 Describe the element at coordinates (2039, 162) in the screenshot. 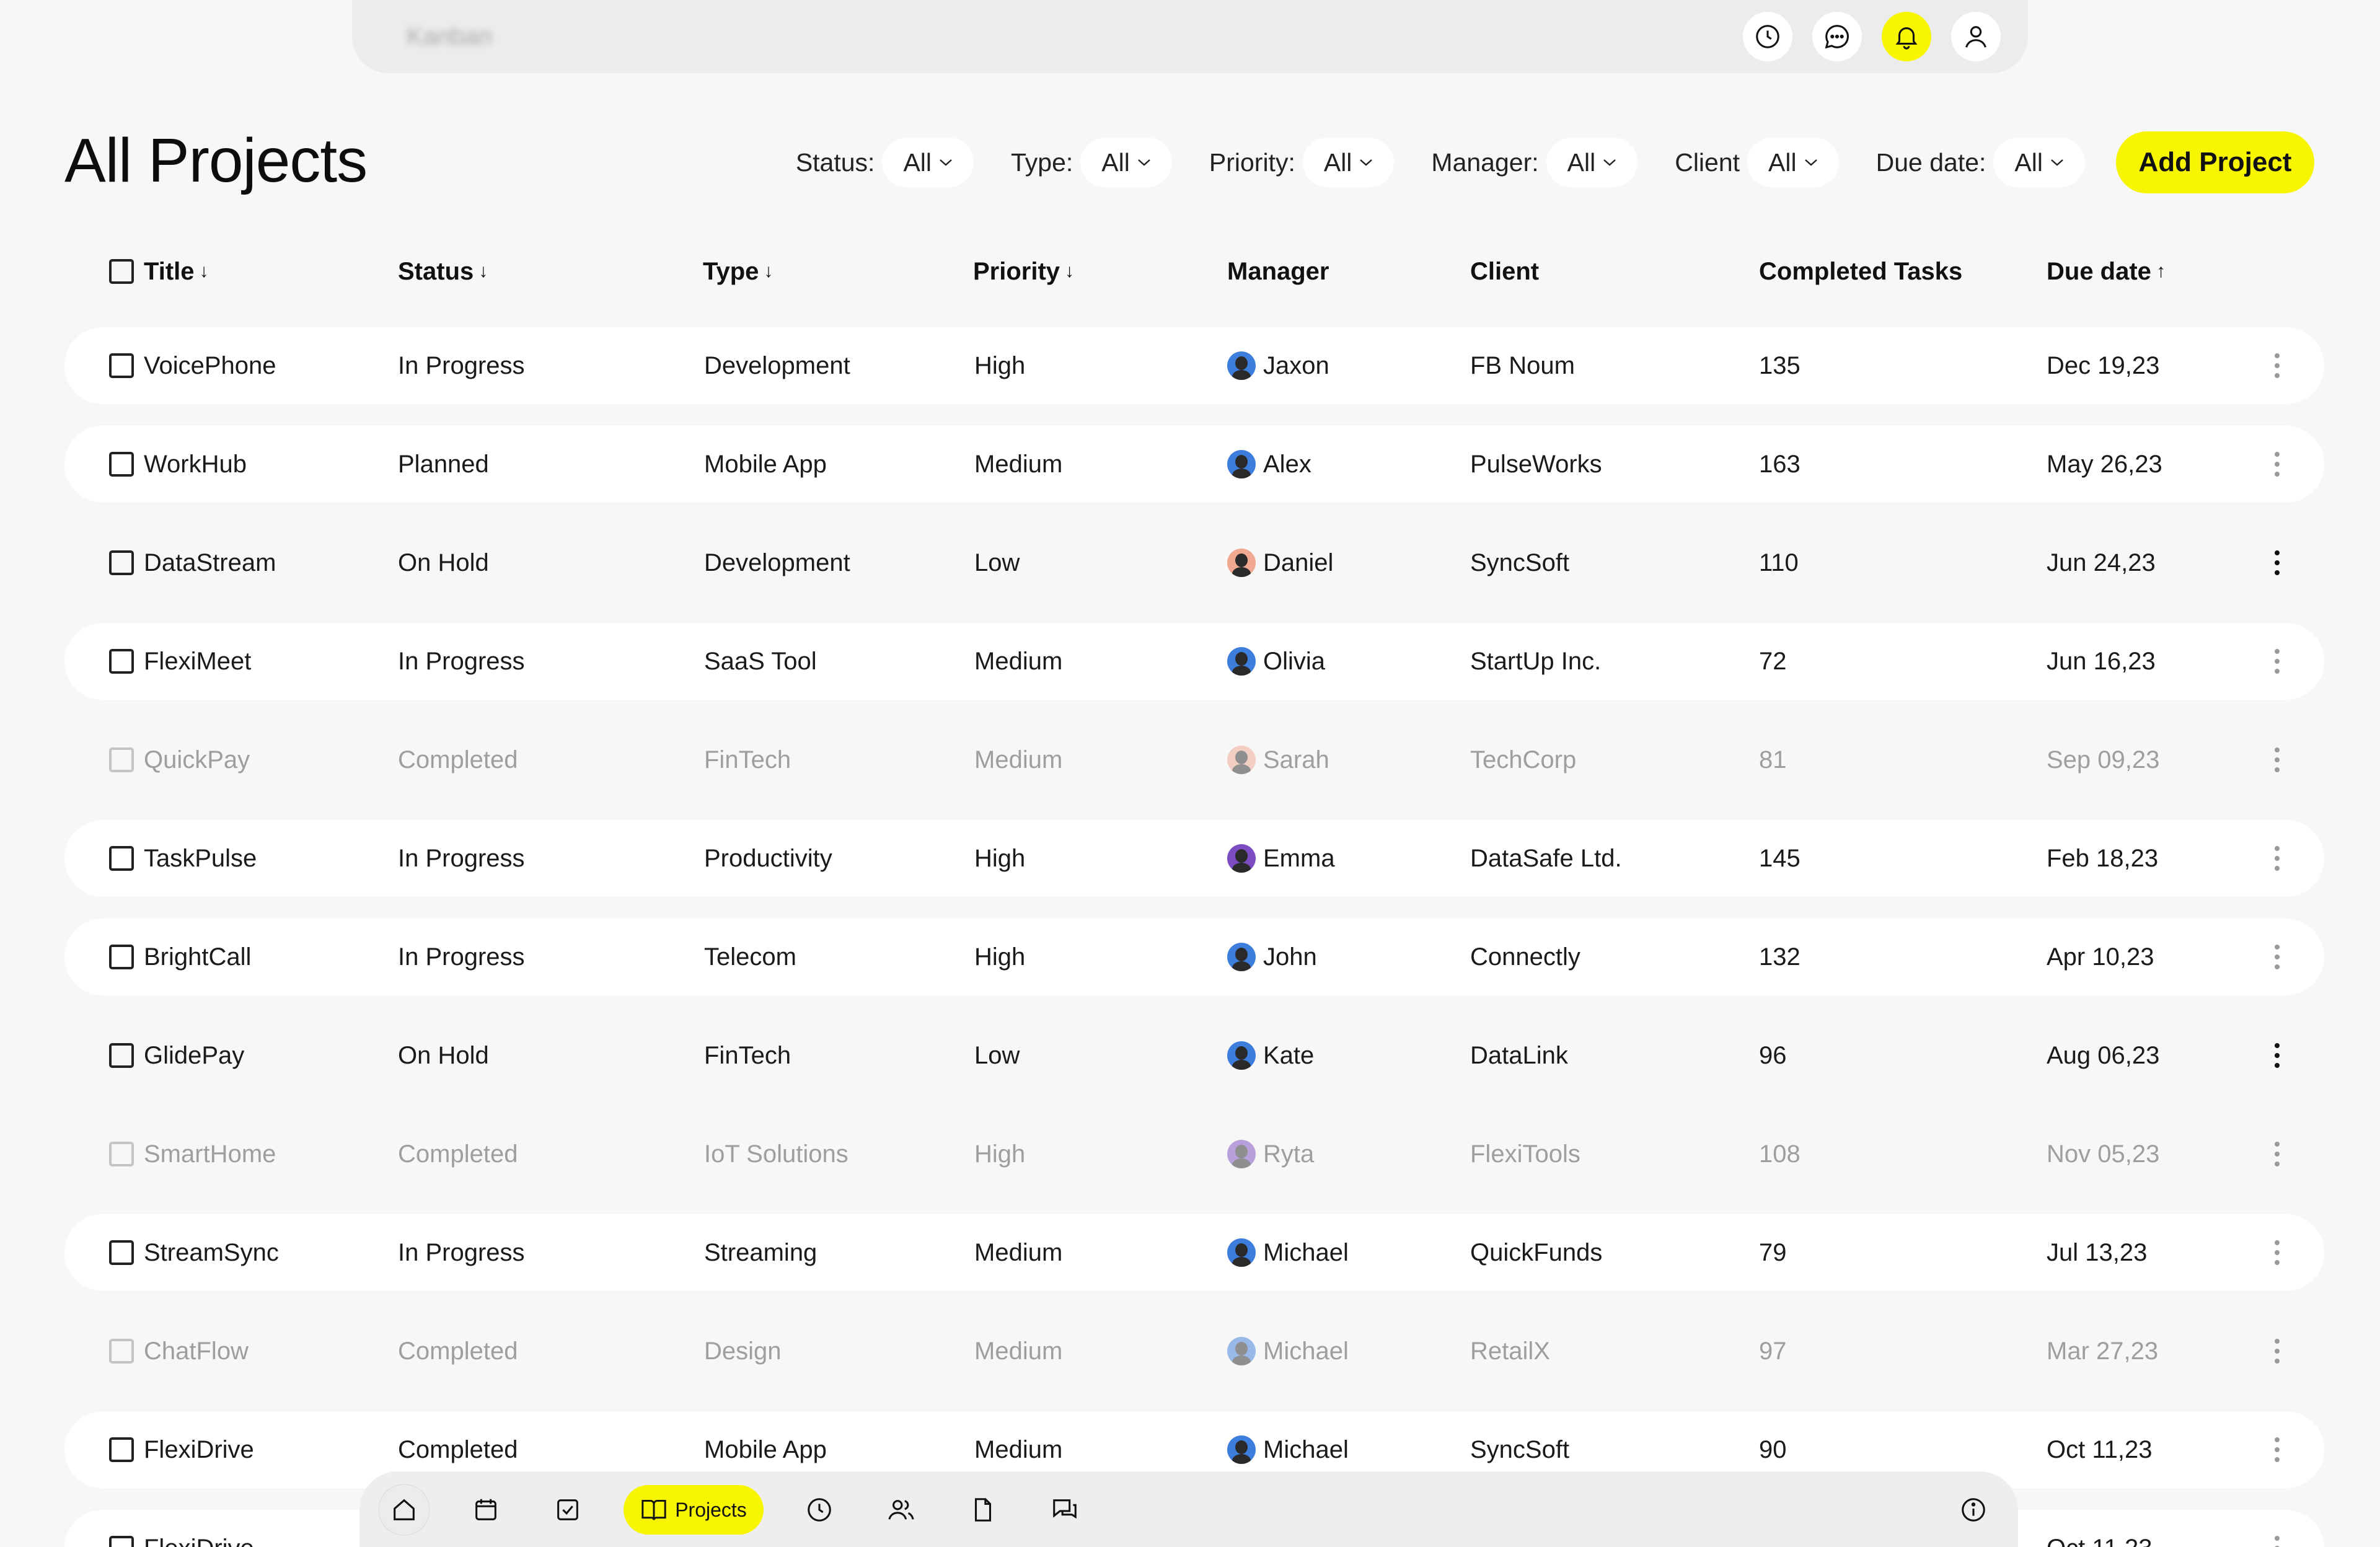

I see `due-date-filter-dropdown: All` at that location.